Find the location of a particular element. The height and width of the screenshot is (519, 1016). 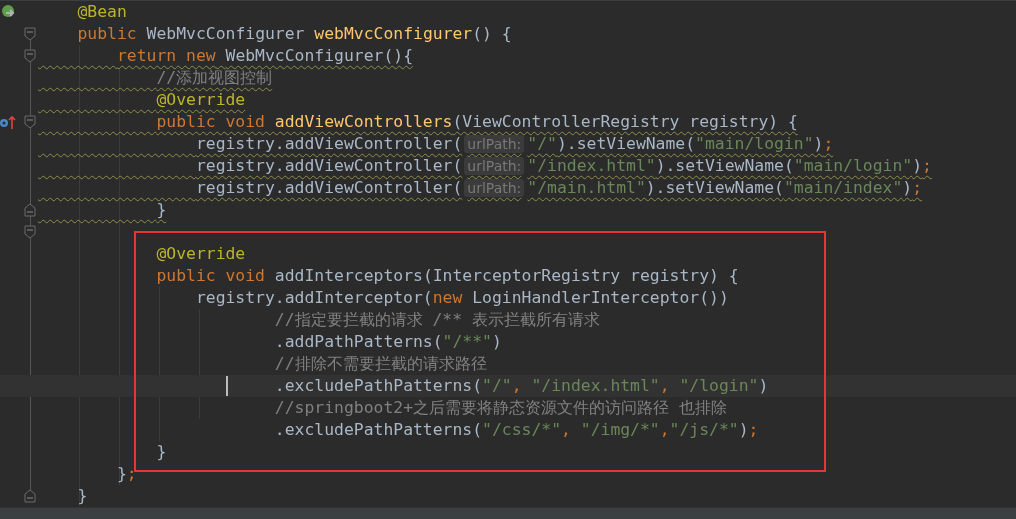

code-token: //指定要拦截的请求 /** 表示拦截所有请求 is located at coordinates (437, 320).